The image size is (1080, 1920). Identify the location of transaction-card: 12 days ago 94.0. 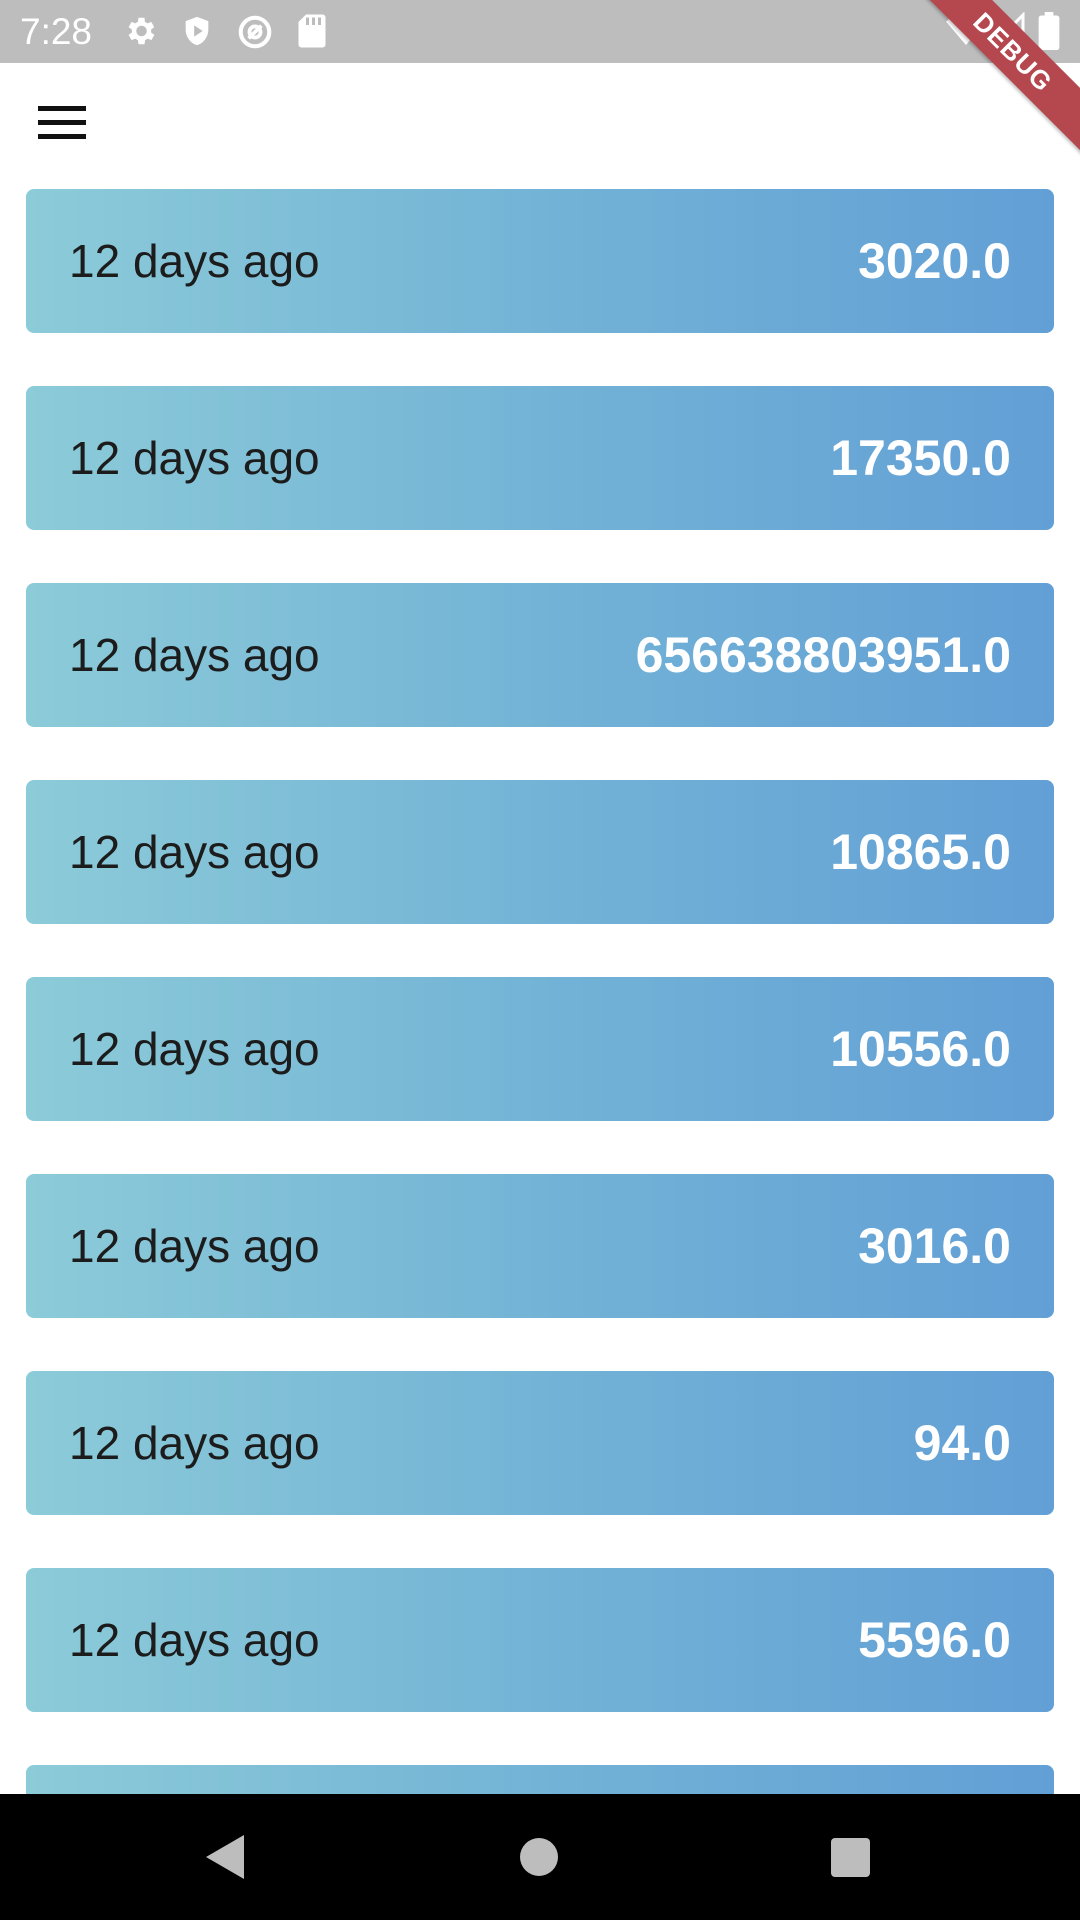
(540, 1443).